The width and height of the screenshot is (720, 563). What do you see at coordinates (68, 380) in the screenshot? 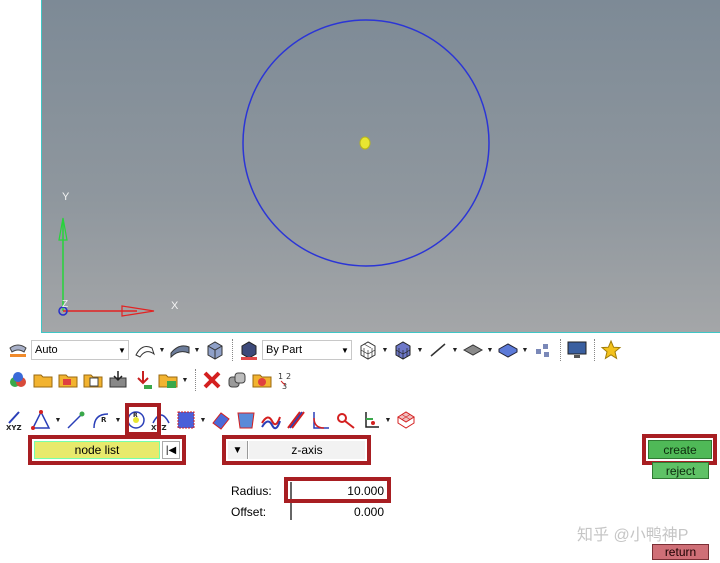
I see `folder-open-icon` at bounding box center [68, 380].